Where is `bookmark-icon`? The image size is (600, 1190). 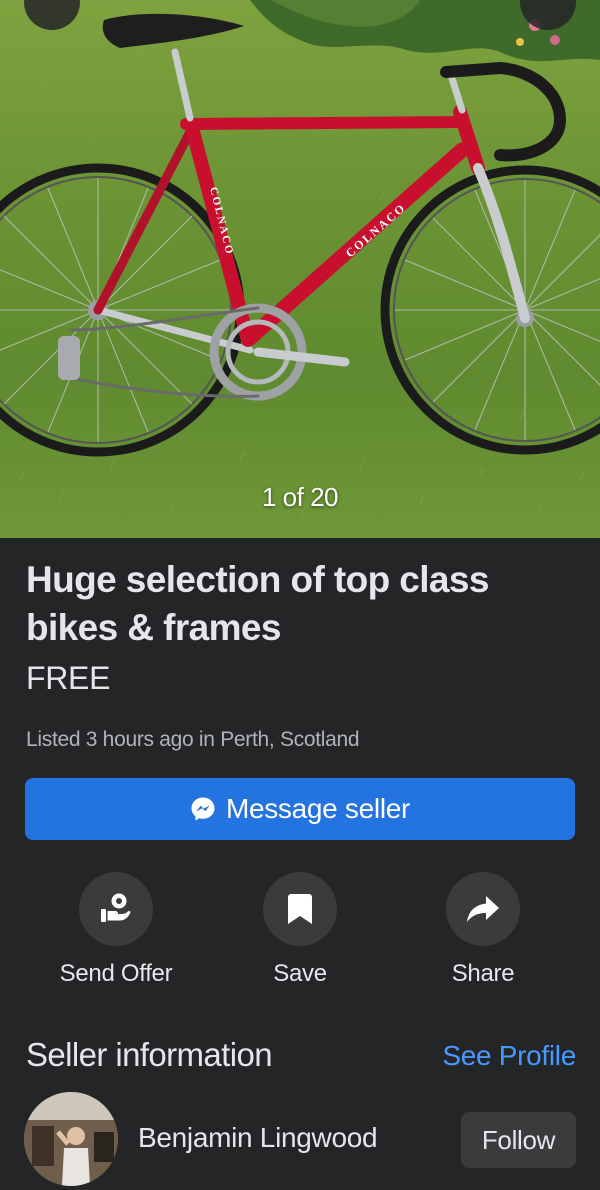 bookmark-icon is located at coordinates (300, 909).